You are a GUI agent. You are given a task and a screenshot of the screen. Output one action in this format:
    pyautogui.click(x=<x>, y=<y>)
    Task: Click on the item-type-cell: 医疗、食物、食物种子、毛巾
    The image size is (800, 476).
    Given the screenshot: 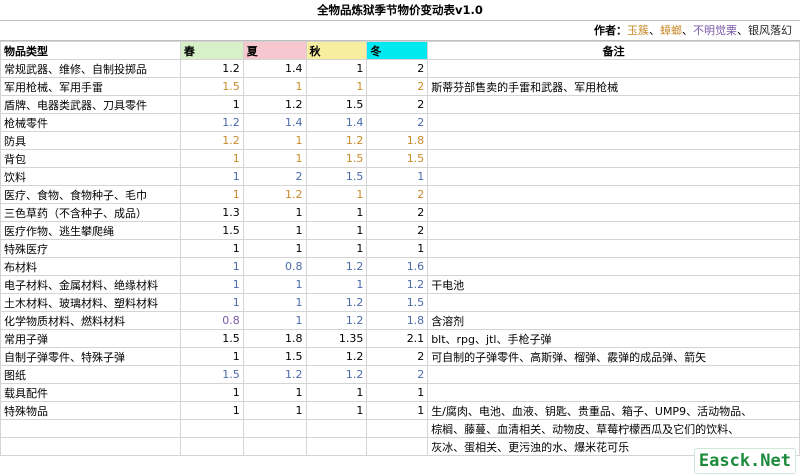 What is the action you would take?
    pyautogui.click(x=90, y=194)
    